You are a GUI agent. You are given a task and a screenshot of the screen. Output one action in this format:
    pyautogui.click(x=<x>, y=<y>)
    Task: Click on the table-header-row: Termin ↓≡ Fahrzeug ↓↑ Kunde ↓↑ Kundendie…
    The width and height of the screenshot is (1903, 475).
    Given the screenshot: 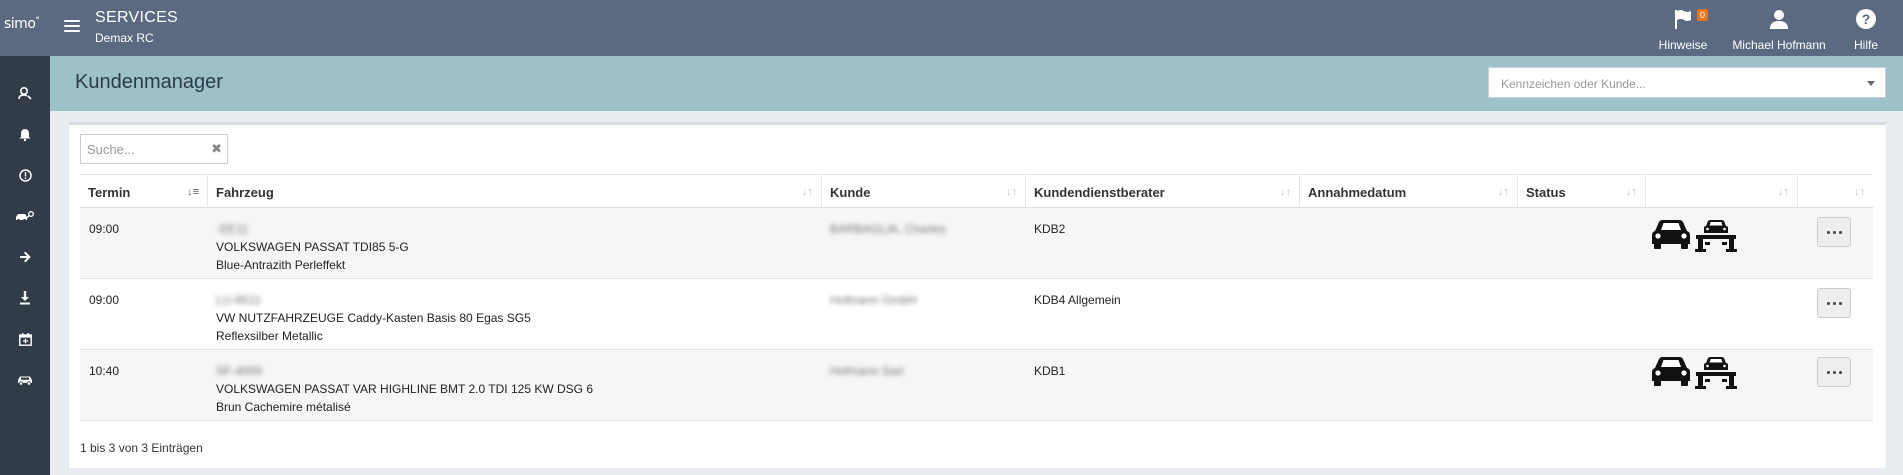 What is the action you would take?
    pyautogui.click(x=976, y=191)
    